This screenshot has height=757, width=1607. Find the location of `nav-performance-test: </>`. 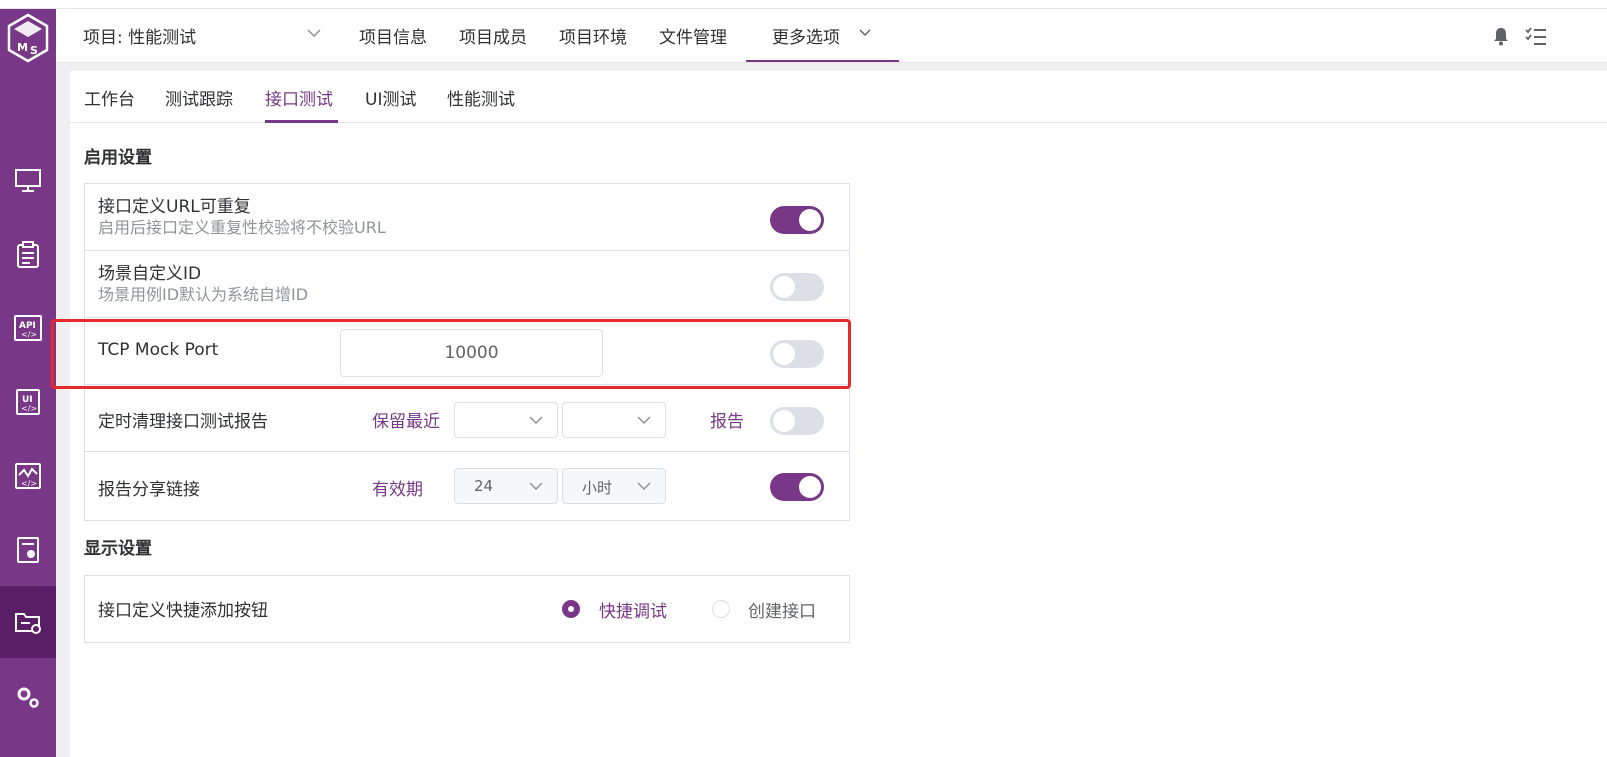

nav-performance-test: </> is located at coordinates (28, 476).